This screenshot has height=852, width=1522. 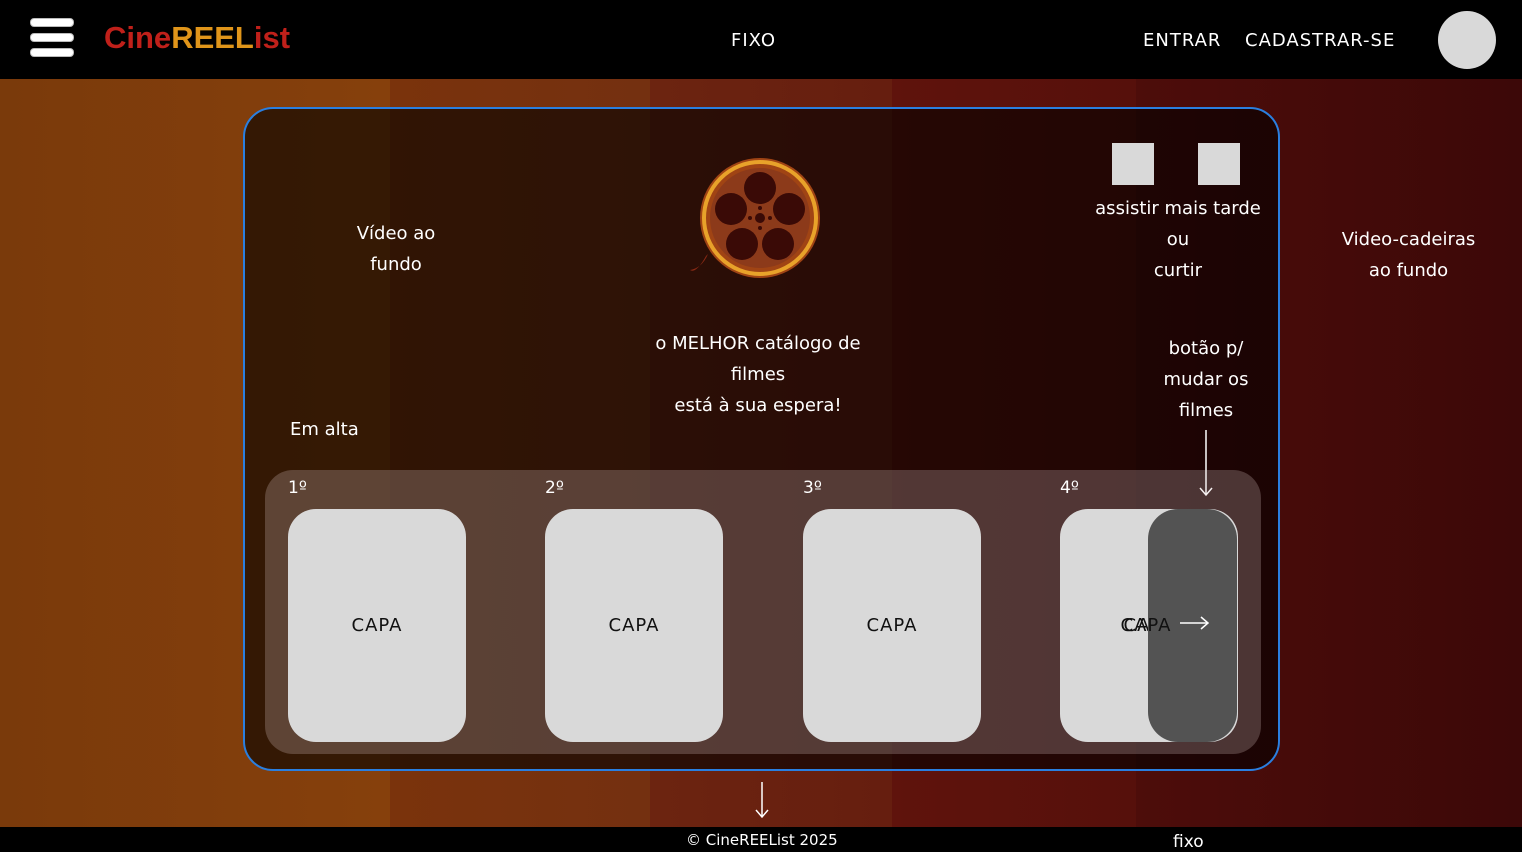 I want to click on top-bar: CineREEList FIXO ENTRAR CADASTRAR-SE, so click(x=761, y=39).